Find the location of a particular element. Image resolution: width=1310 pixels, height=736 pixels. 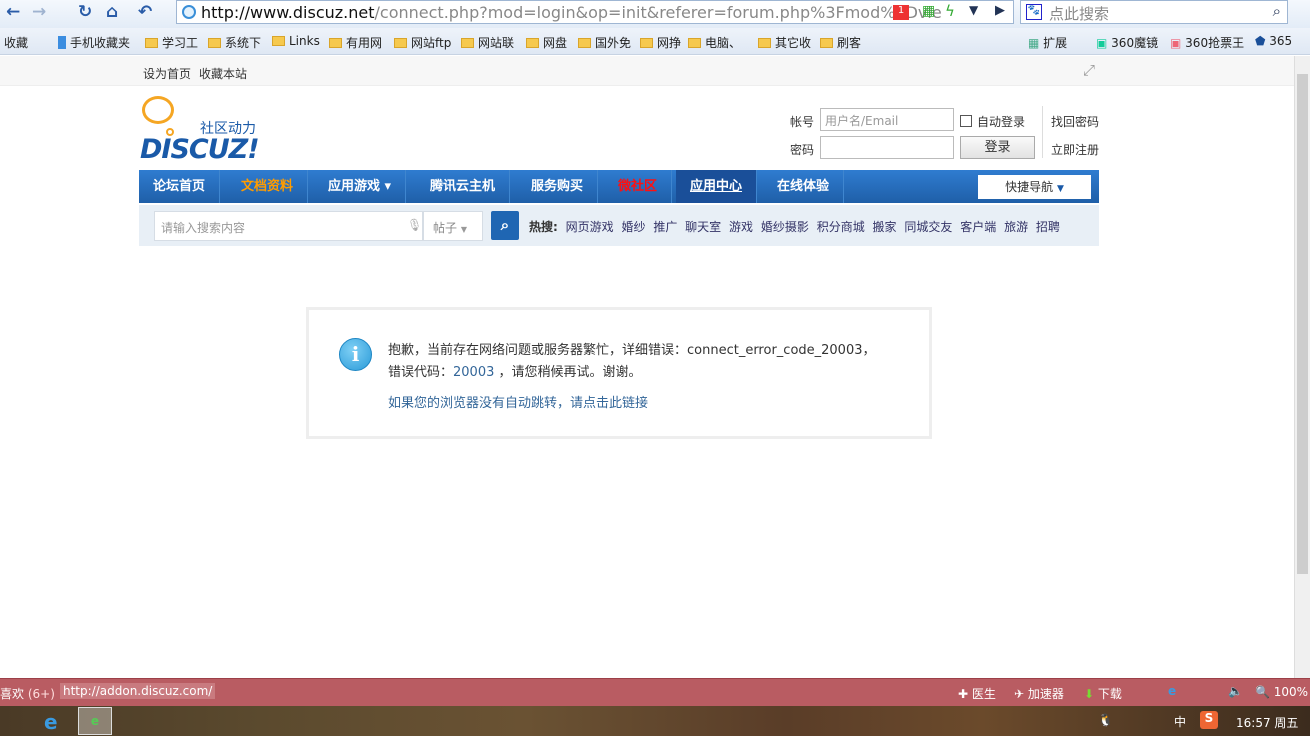

hot-search-link: 推广 is located at coordinates (665, 227).